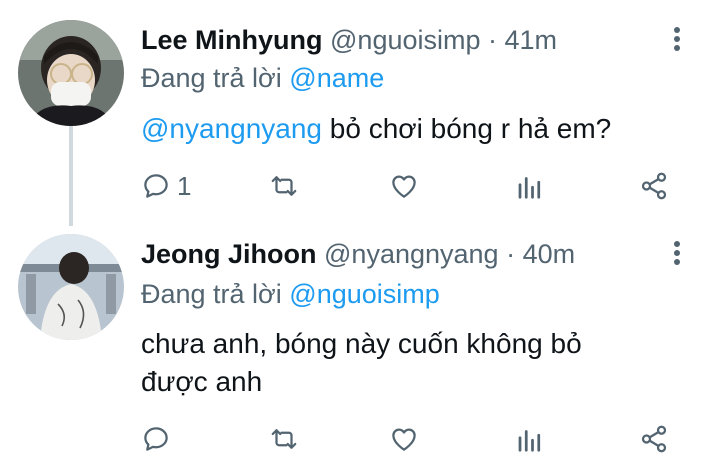 This screenshot has width=720, height=469. I want to click on reply-button, so click(156, 439).